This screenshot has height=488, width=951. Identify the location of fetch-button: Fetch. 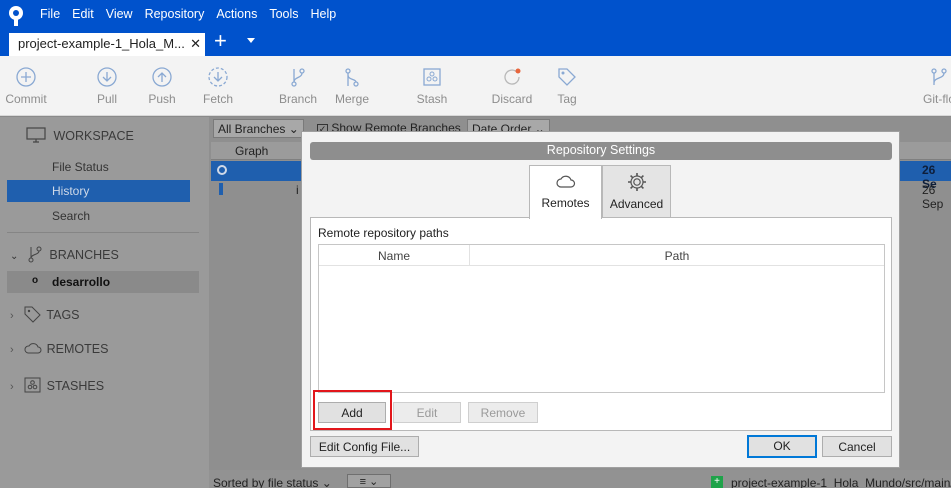
(218, 86).